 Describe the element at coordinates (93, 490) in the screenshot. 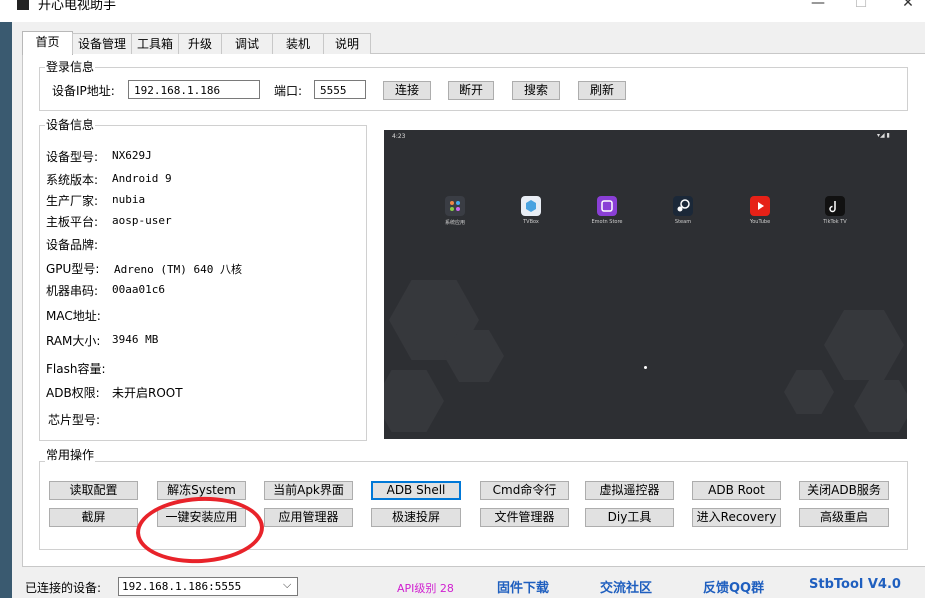

I see `read-config-button: 读取配置` at that location.